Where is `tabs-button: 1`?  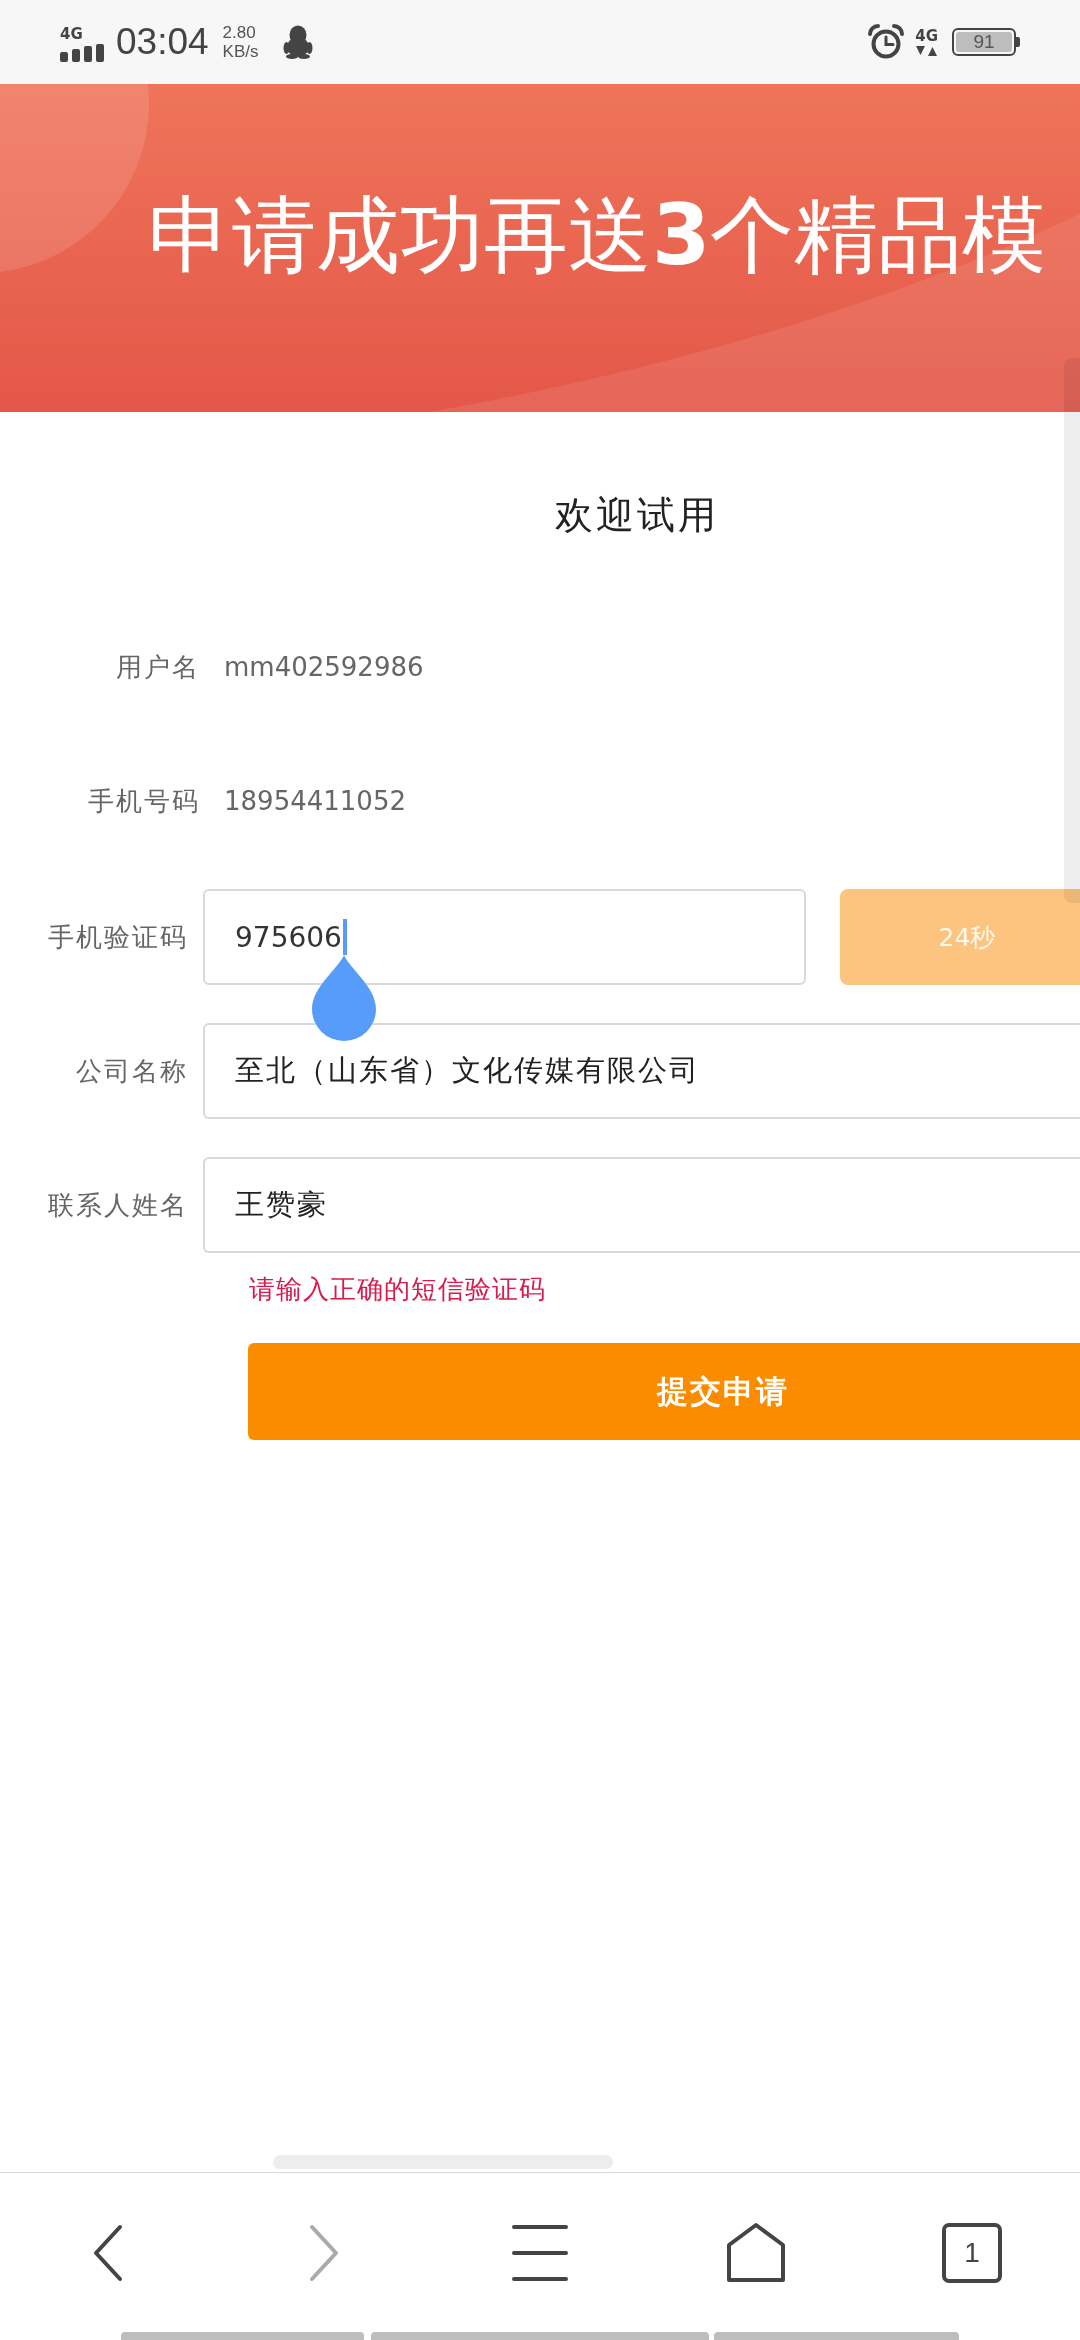 tabs-button: 1 is located at coordinates (972, 2252).